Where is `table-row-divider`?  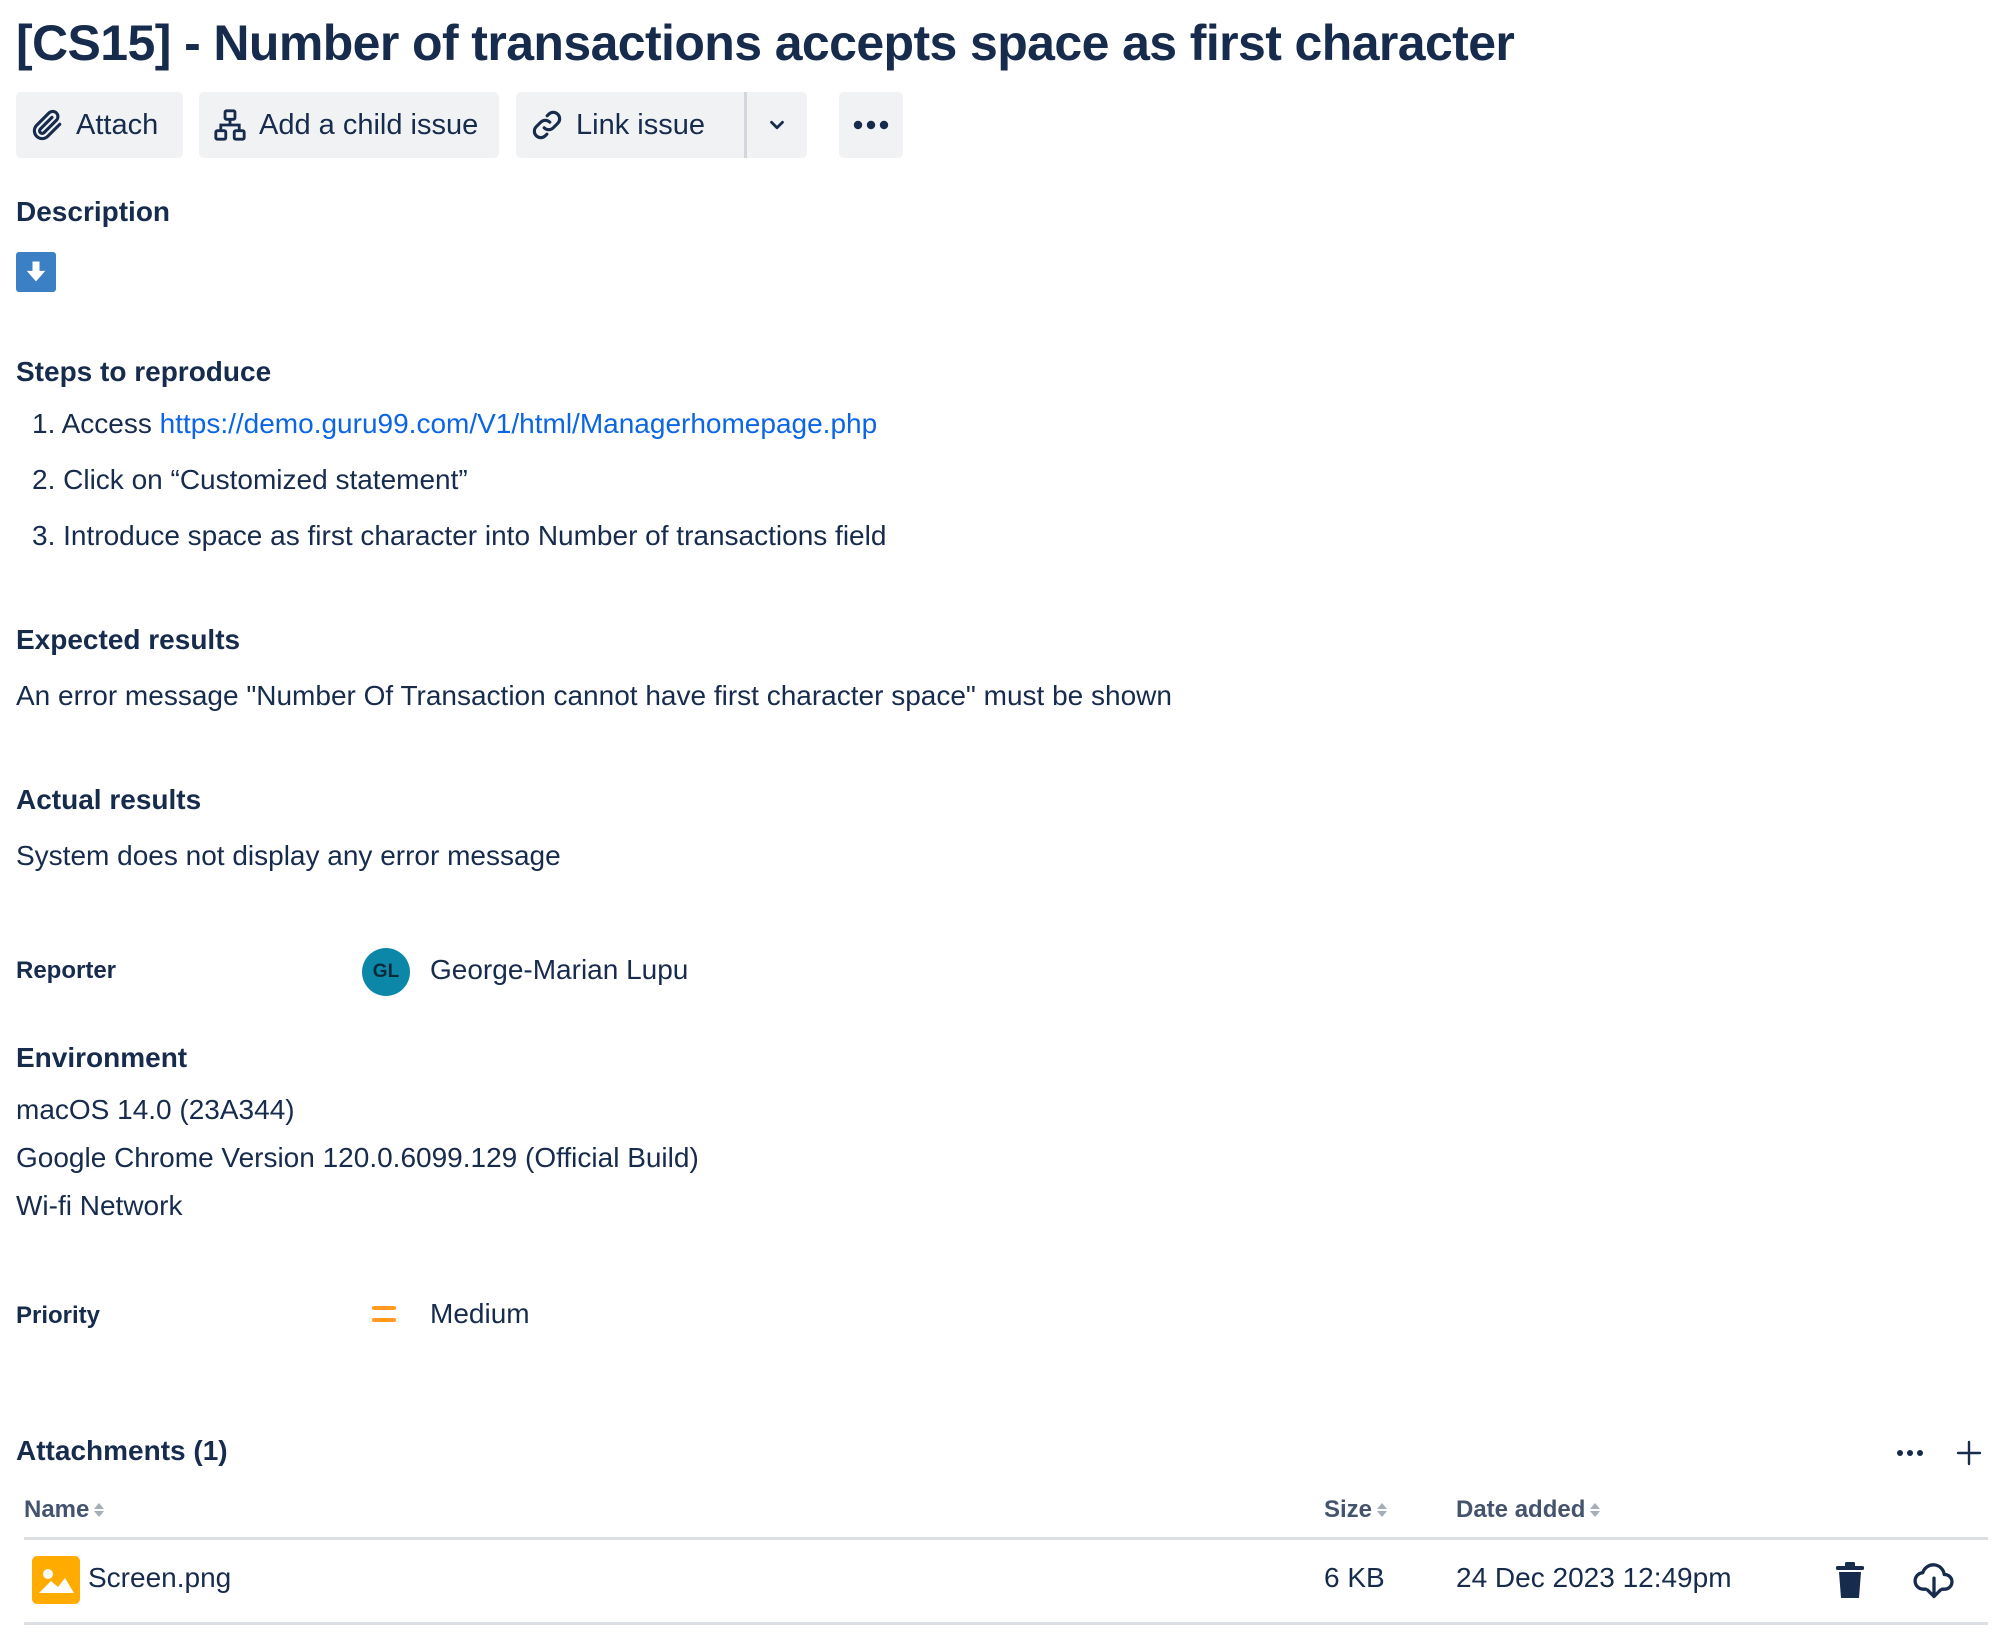
table-row-divider is located at coordinates (1006, 1623).